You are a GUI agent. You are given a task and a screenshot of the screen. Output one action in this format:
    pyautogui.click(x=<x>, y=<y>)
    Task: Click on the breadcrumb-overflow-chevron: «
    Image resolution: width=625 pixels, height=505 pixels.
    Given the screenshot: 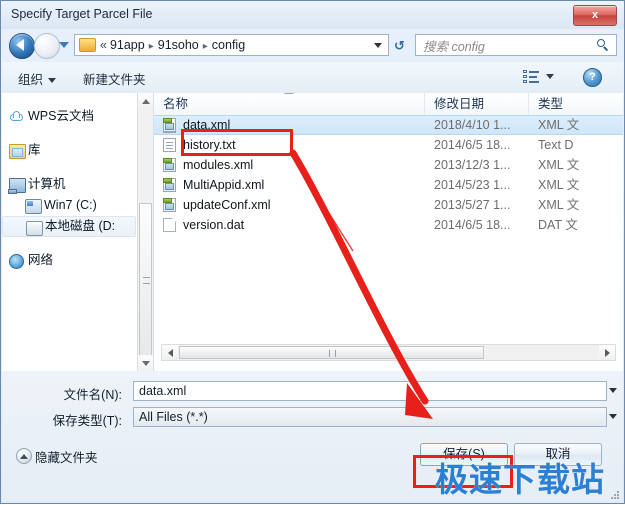 What is the action you would take?
    pyautogui.click(x=103, y=45)
    